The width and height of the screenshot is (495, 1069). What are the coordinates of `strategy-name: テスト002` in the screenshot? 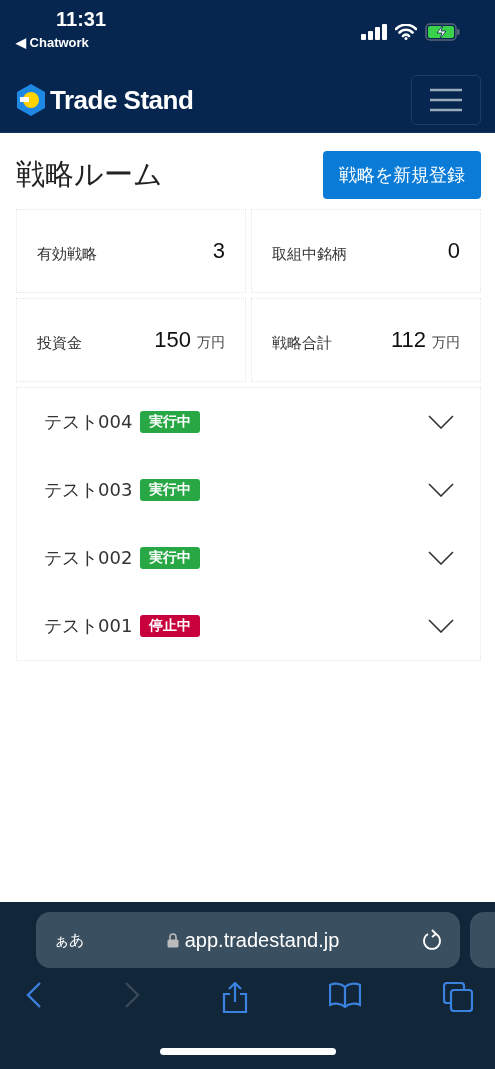 It's located at (88, 558).